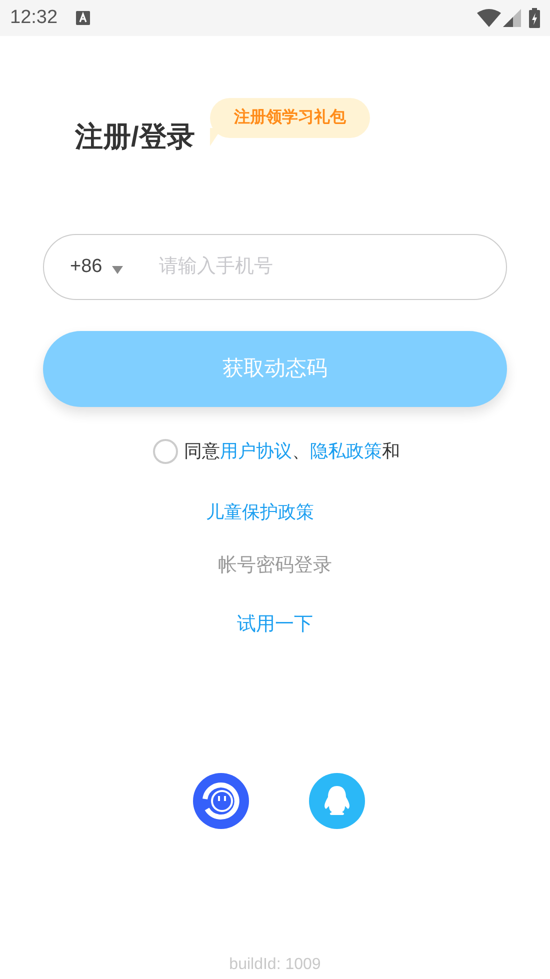  I want to click on agree-checkbox, so click(165, 451).